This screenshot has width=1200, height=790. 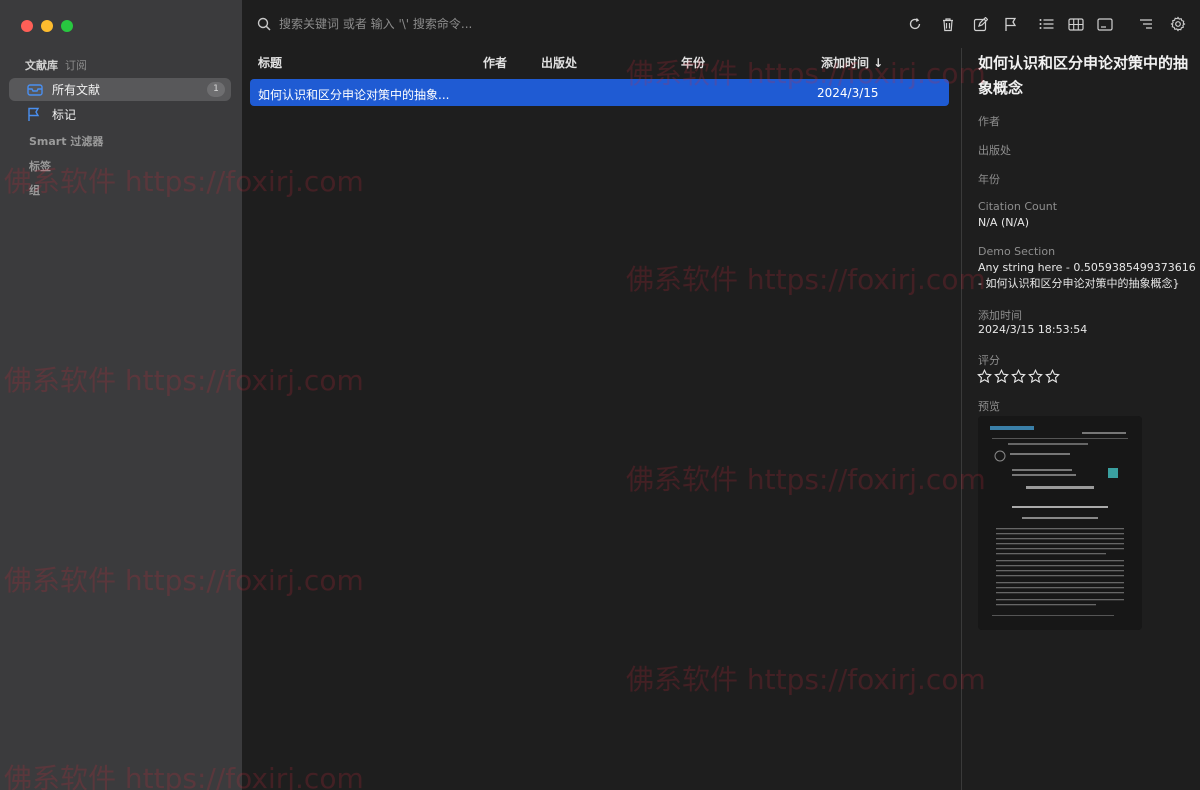 What do you see at coordinates (120, 89) in the screenshot?
I see `sidebar-item-all-papers: 所有文献 1` at bounding box center [120, 89].